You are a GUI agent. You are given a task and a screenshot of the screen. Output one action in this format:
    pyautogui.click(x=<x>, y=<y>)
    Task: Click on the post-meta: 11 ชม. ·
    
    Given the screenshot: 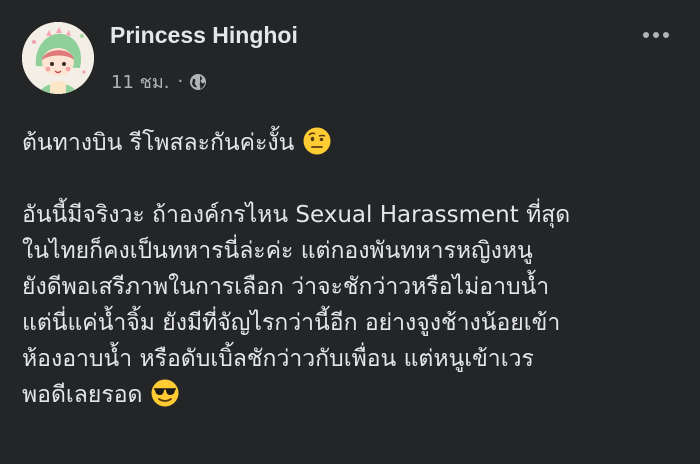 What is the action you would take?
    pyautogui.click(x=159, y=81)
    